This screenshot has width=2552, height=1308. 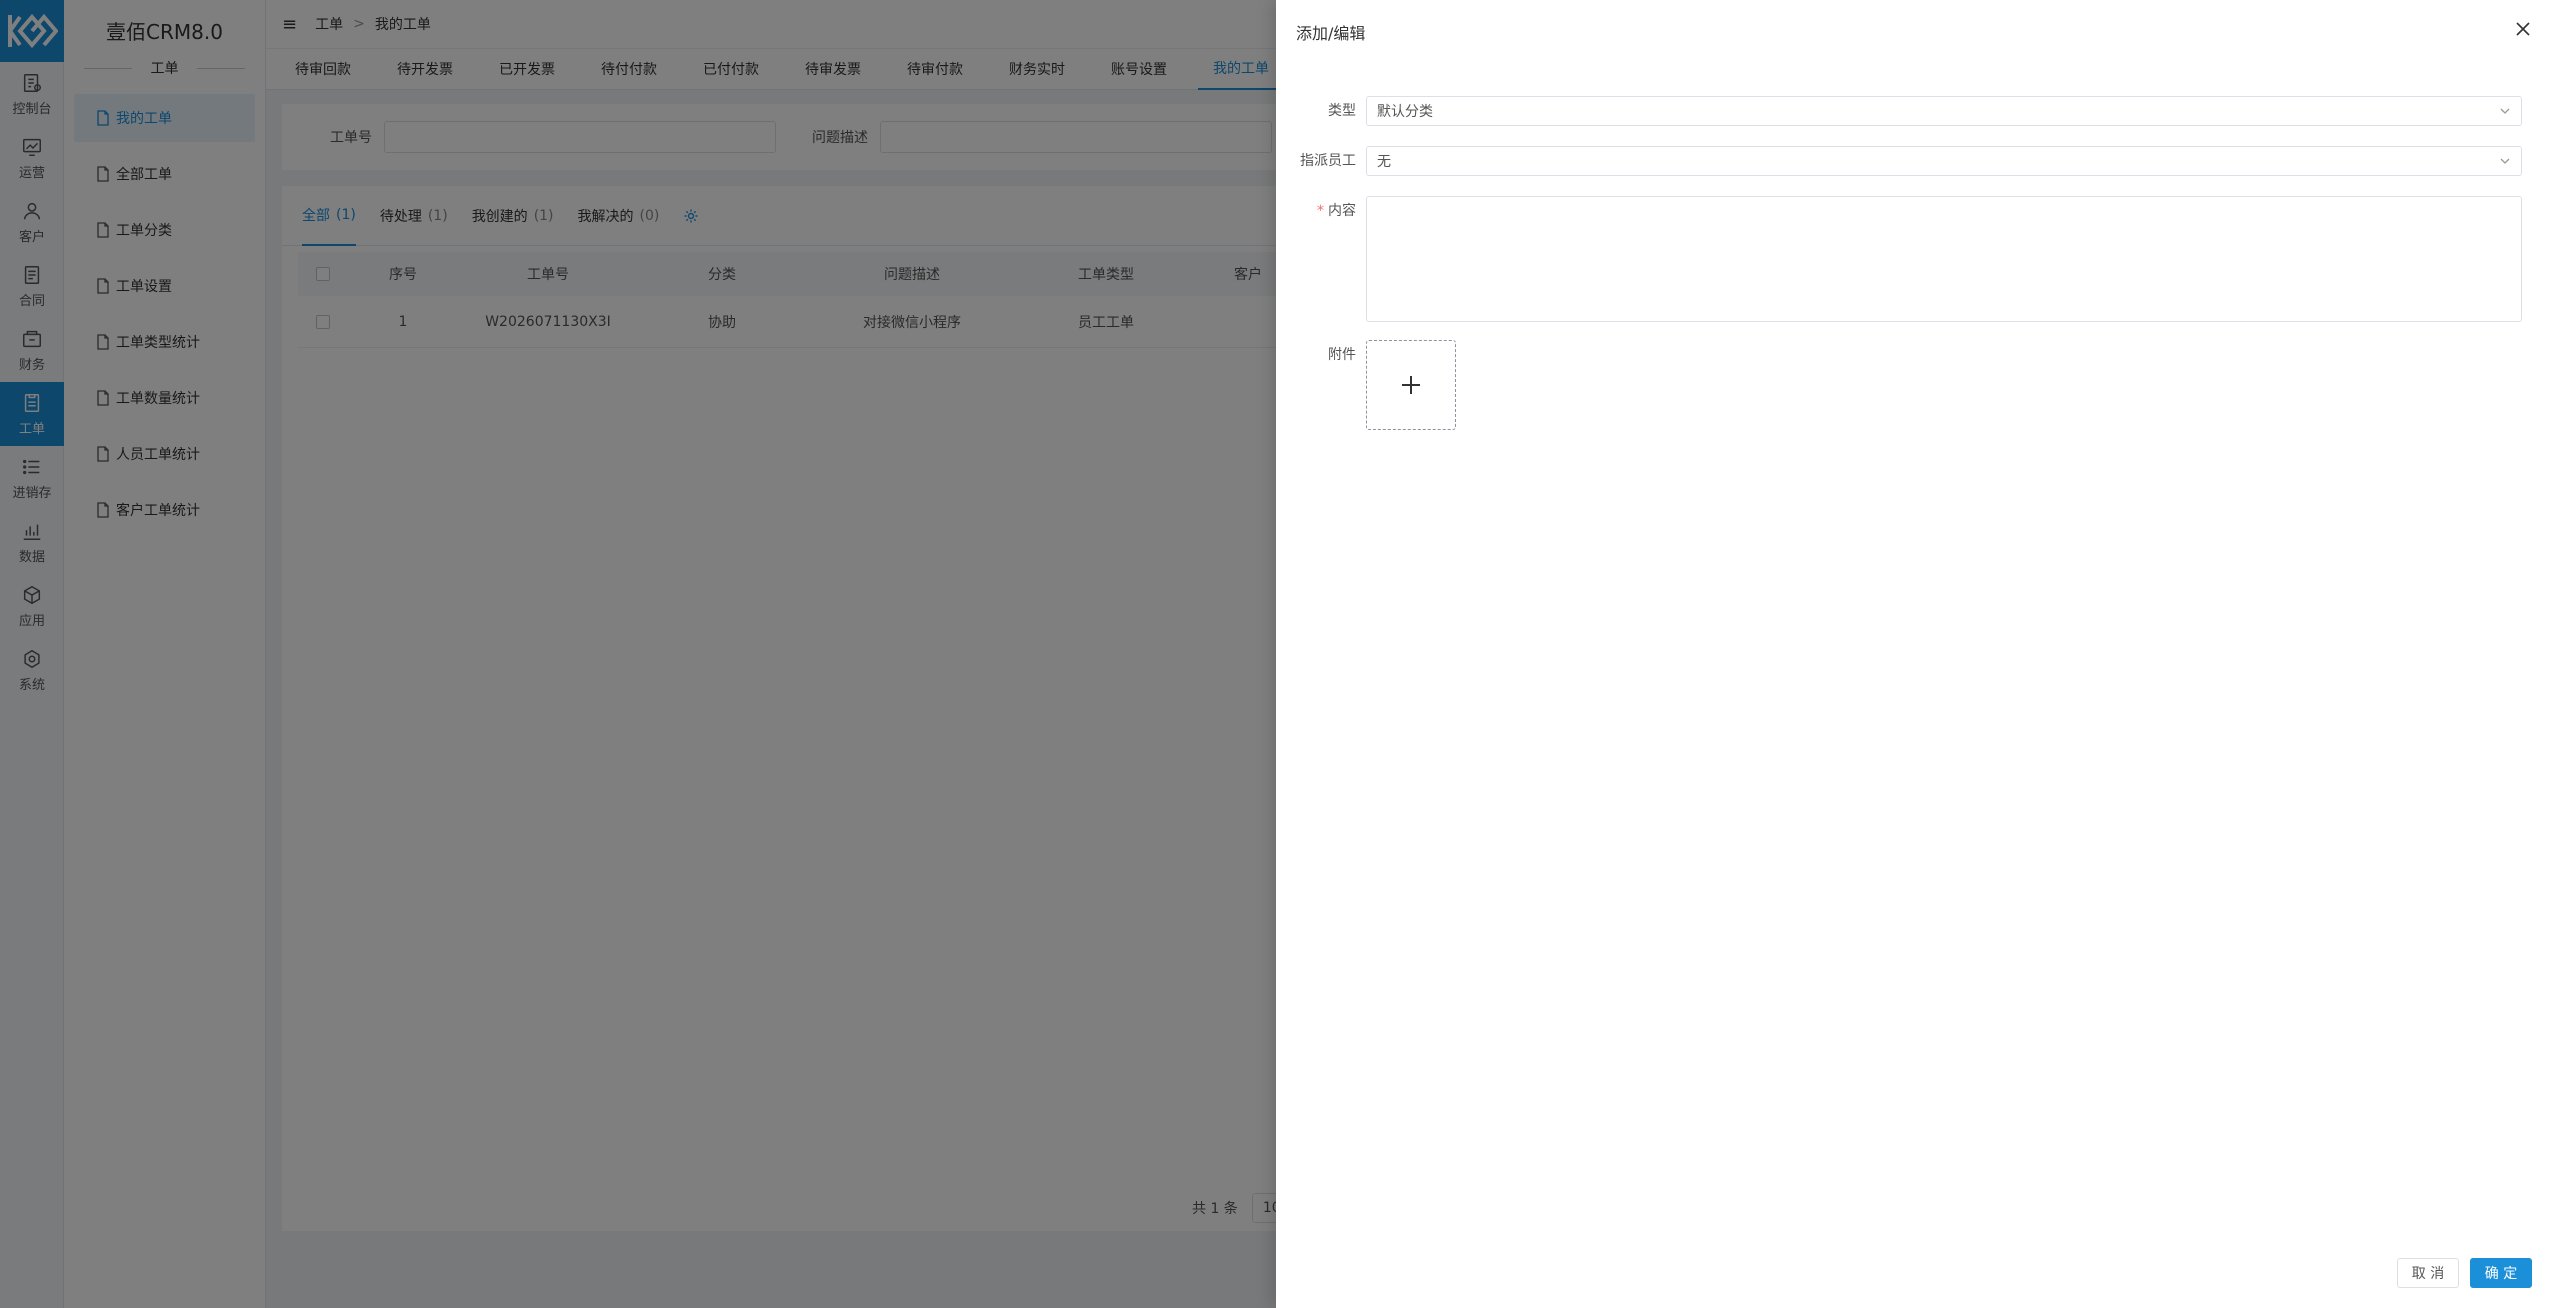 What do you see at coordinates (2523, 29) in the screenshot?
I see `close-icon` at bounding box center [2523, 29].